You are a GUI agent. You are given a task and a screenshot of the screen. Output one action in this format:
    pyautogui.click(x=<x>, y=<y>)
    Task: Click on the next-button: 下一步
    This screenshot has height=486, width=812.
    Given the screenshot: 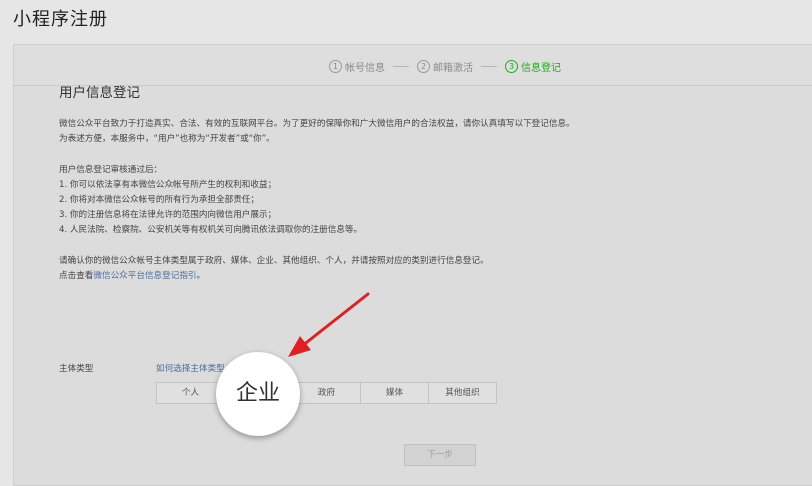 What is the action you would take?
    pyautogui.click(x=440, y=455)
    